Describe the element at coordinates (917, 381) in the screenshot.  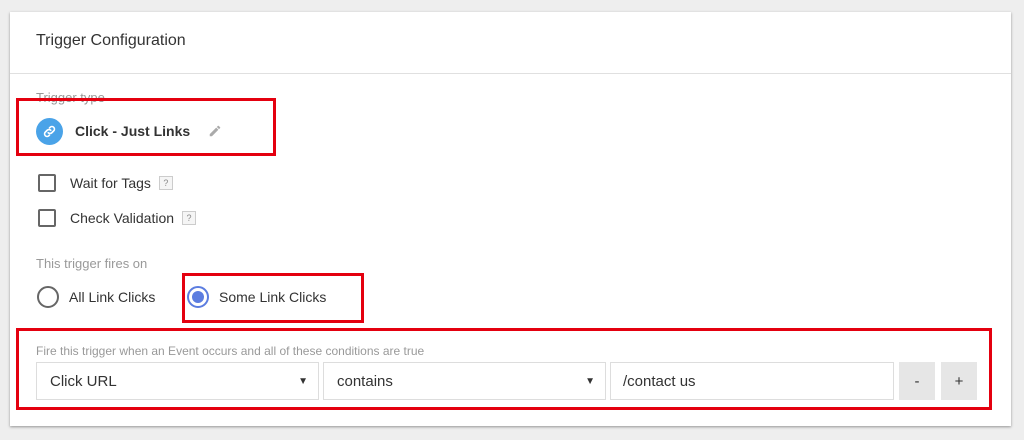
I see `remove-condition-button: -` at that location.